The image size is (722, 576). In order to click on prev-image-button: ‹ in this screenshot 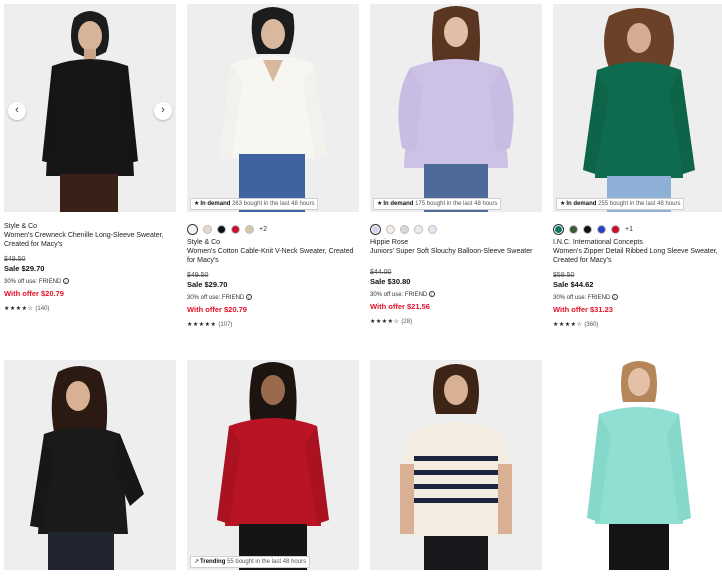, I will do `click(17, 111)`.